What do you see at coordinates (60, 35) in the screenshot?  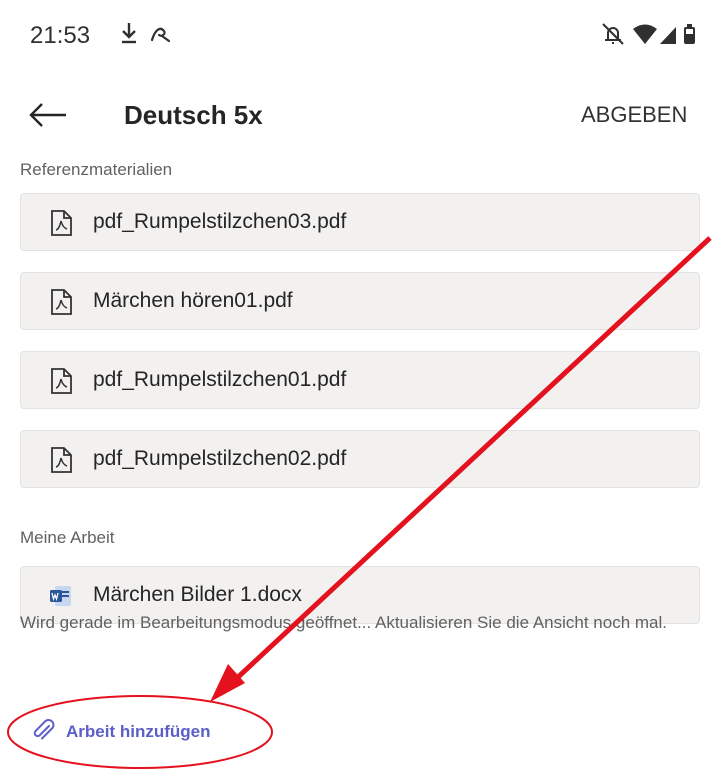 I see `status-time: 21:53` at bounding box center [60, 35].